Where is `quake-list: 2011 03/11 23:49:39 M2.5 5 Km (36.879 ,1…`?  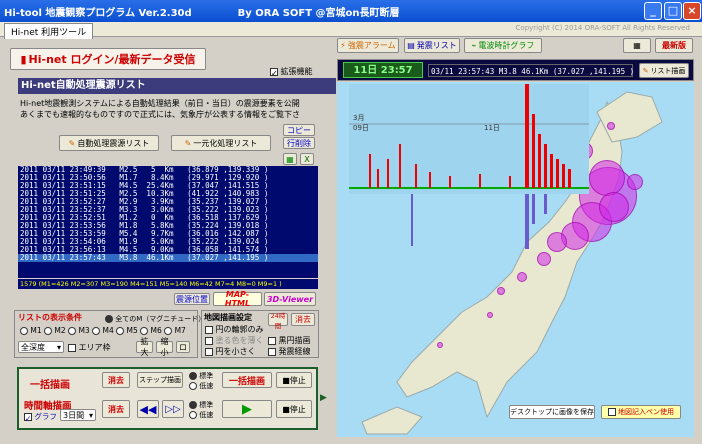 quake-list: 2011 03/11 23:49:39 M2.5 5 Km (36.879 ,1… is located at coordinates (168, 222).